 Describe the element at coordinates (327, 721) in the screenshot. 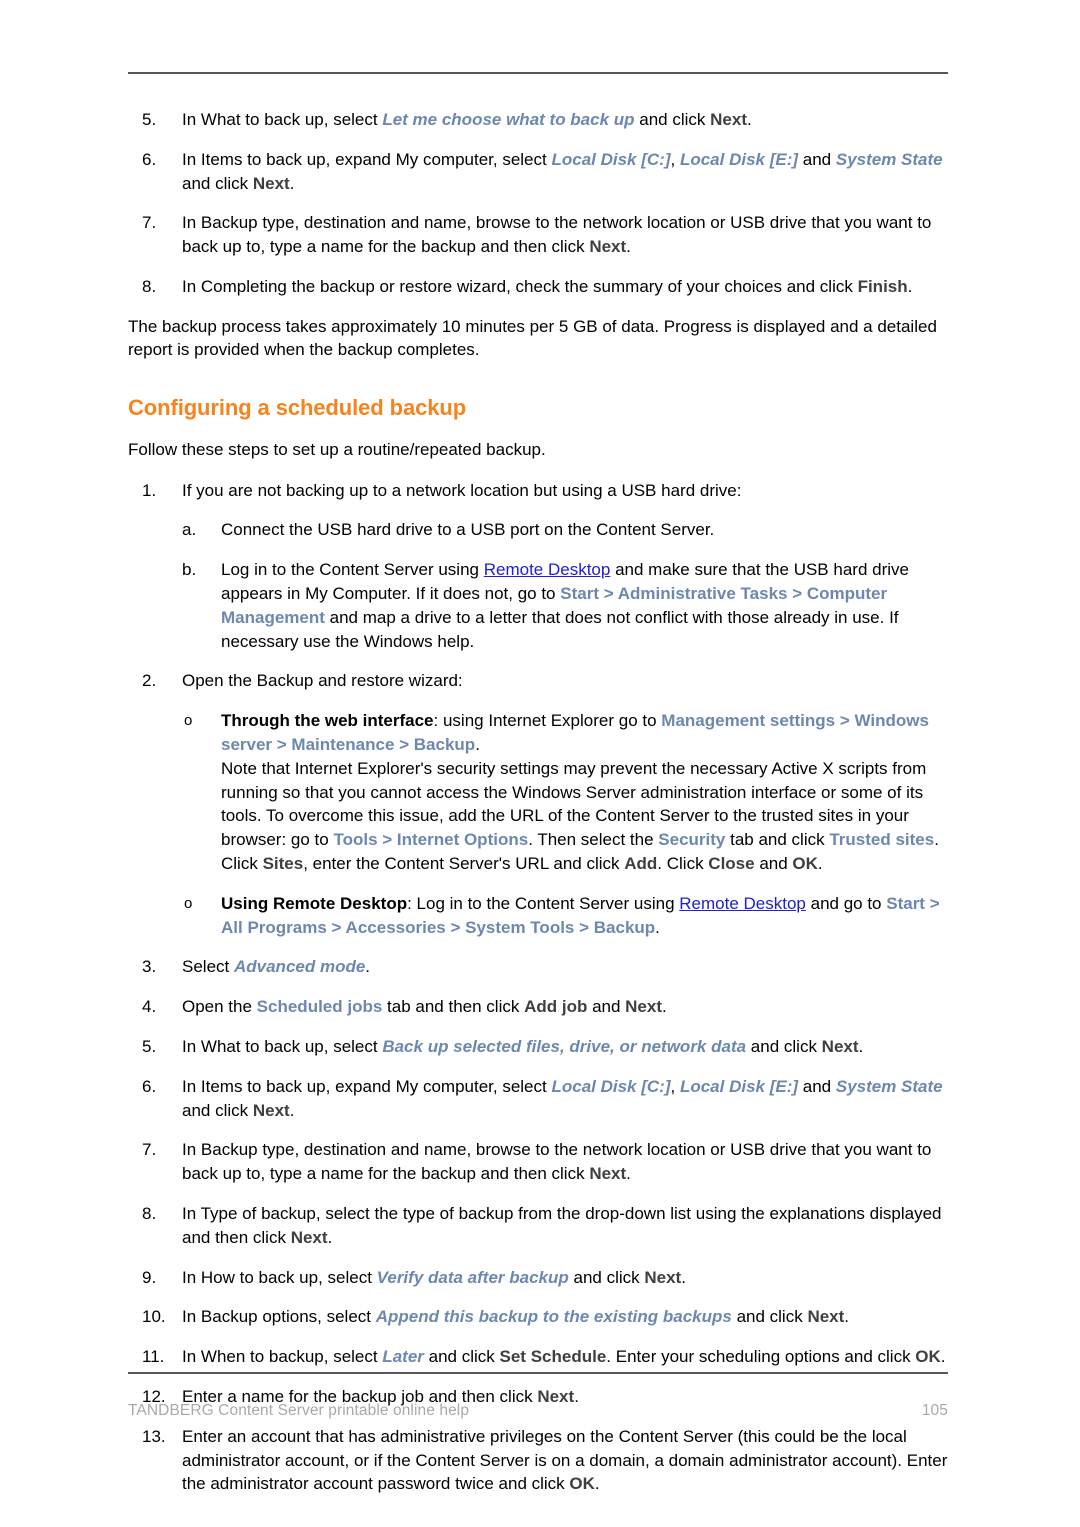

I see `method-label: Through the web interface` at that location.